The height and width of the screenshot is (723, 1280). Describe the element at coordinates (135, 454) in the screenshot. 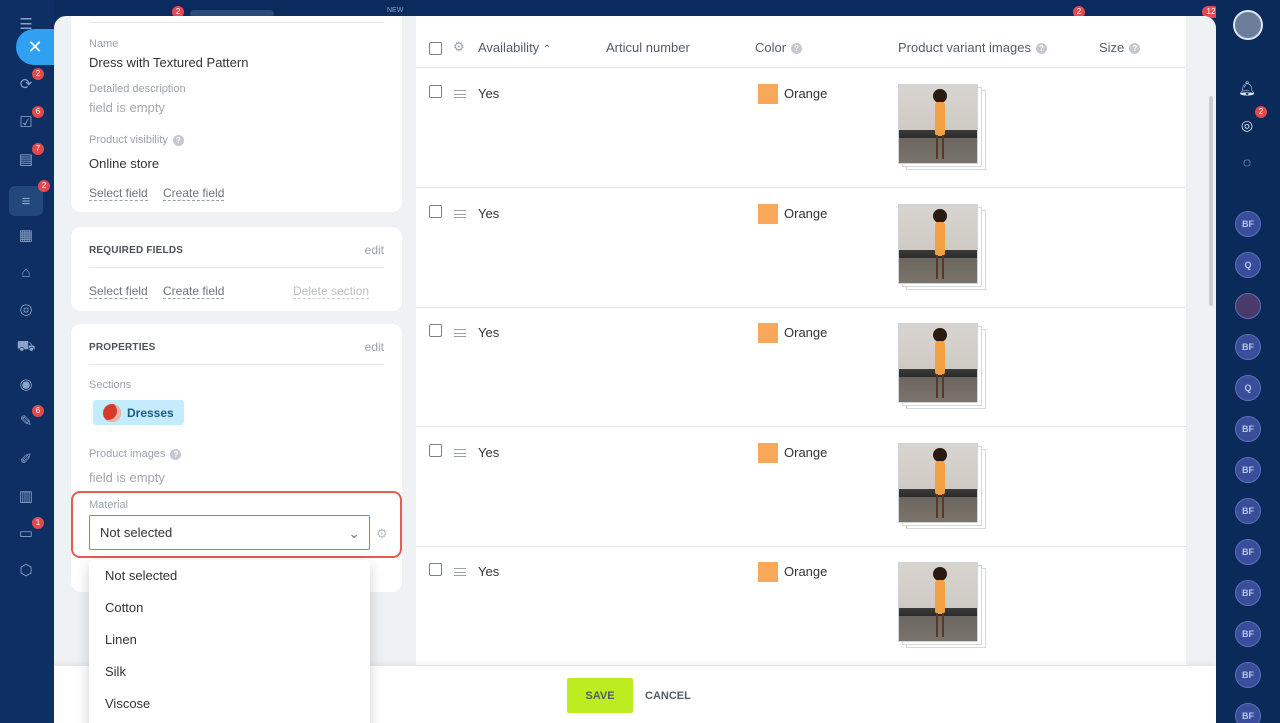

I see `images-label-wrap: Product images?` at that location.